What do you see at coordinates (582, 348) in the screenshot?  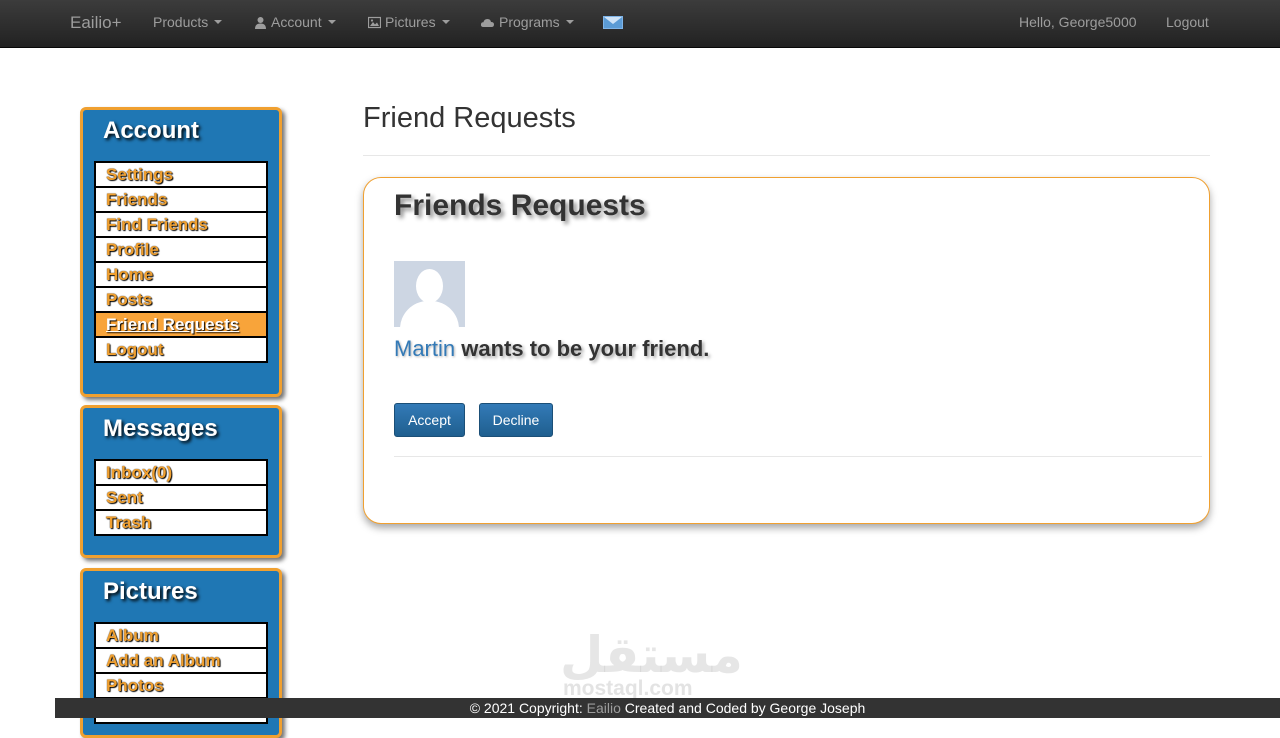 I see `request-text: wants to be your friend.` at bounding box center [582, 348].